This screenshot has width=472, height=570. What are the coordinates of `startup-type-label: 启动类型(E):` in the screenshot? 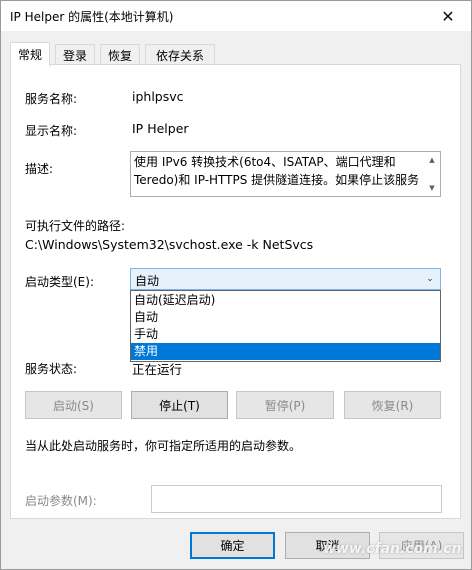 It's located at (59, 282).